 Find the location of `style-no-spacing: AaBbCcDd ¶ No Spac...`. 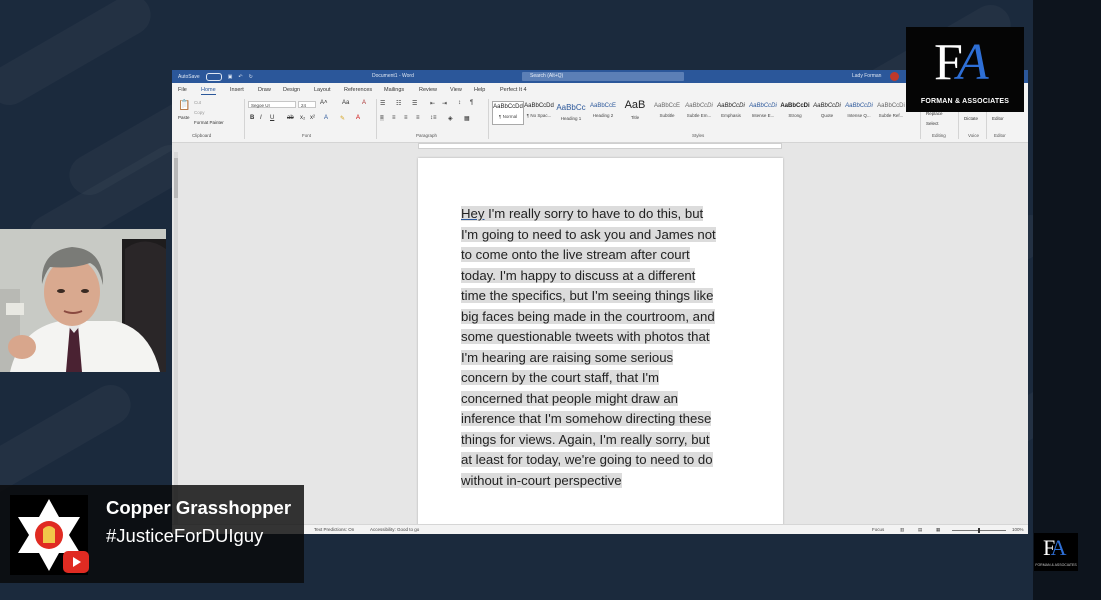

style-no-spacing: AaBbCcDd ¶ No Spac... is located at coordinates (539, 112).